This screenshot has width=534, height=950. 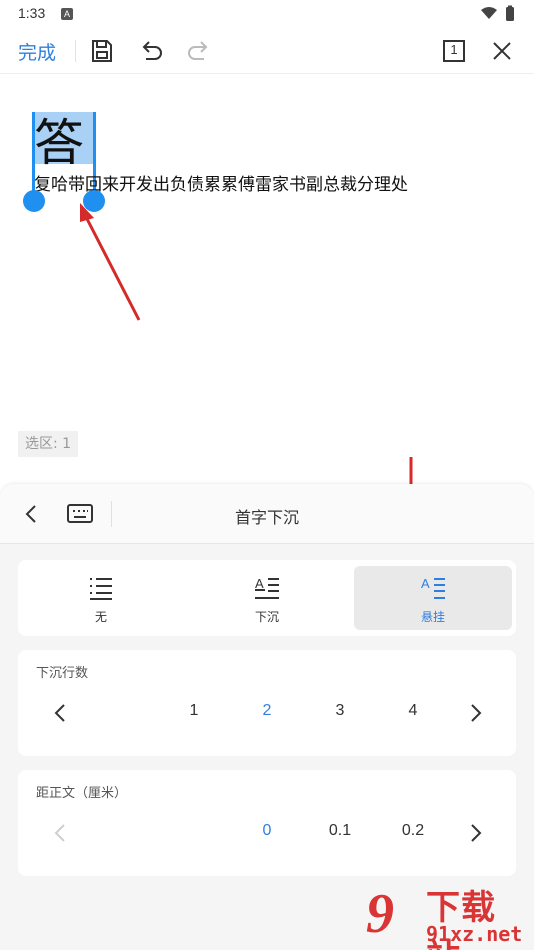 I want to click on drop-lines-title: 下沉行数, so click(x=62, y=673).